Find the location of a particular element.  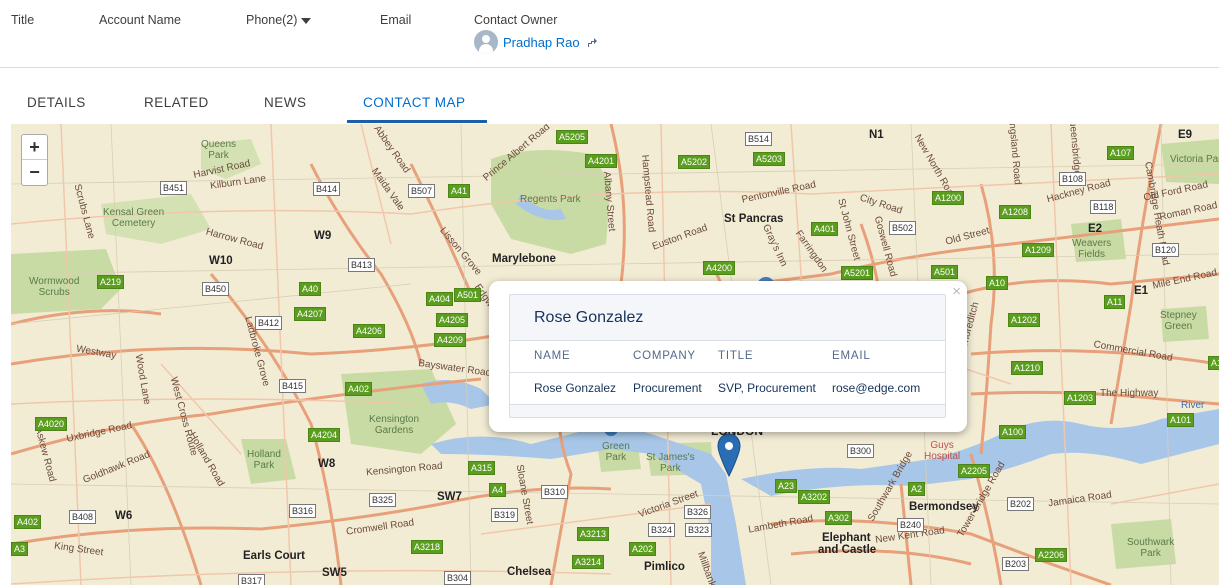

road-shield: A2205 is located at coordinates (974, 471).